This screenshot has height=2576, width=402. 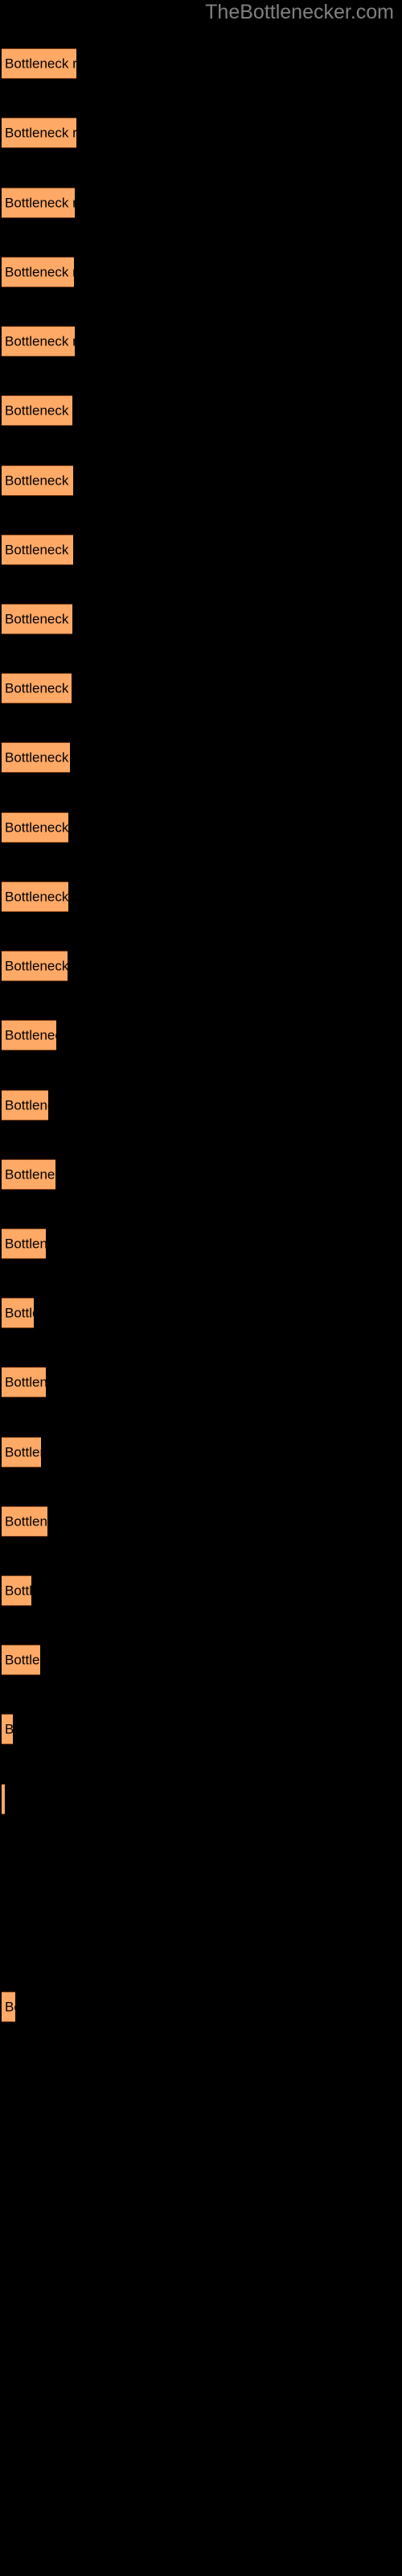 I want to click on bar-3: Bottleneck result, so click(x=38, y=203).